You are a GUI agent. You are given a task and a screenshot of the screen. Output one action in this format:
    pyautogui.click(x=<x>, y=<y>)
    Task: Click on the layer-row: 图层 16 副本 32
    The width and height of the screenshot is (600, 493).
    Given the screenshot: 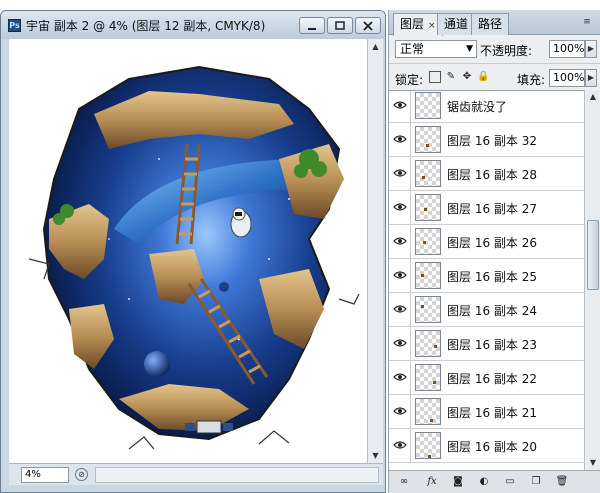 What is the action you would take?
    pyautogui.click(x=486, y=140)
    